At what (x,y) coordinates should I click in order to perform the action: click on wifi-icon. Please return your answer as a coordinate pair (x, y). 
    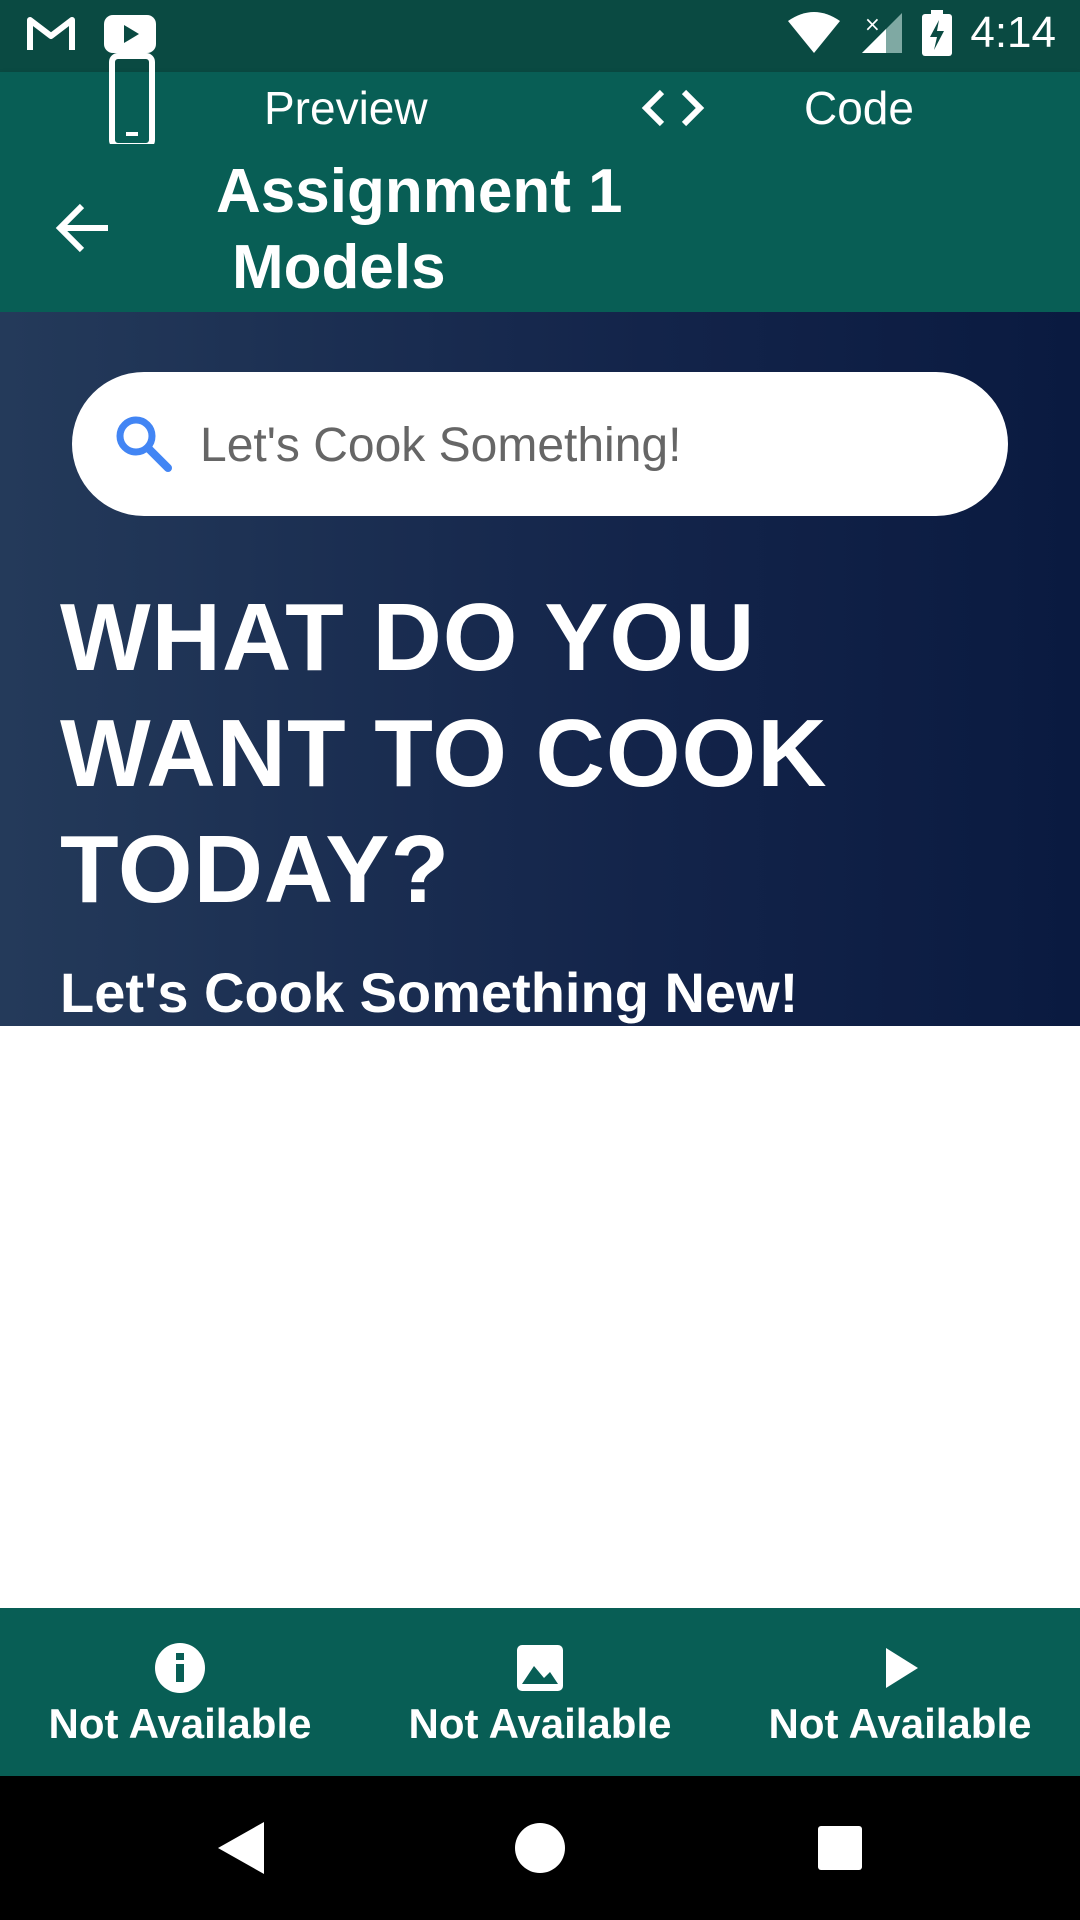
    Looking at the image, I should click on (814, 32).